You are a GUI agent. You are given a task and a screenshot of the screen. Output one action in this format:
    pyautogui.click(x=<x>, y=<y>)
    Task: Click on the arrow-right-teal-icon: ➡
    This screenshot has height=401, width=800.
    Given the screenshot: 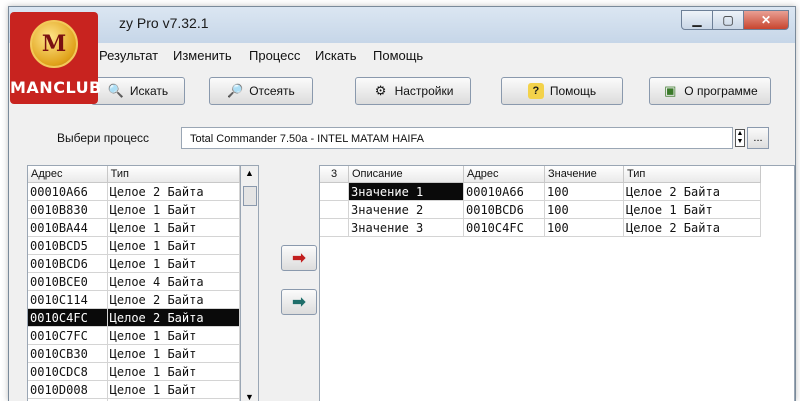 What is the action you would take?
    pyautogui.click(x=298, y=302)
    